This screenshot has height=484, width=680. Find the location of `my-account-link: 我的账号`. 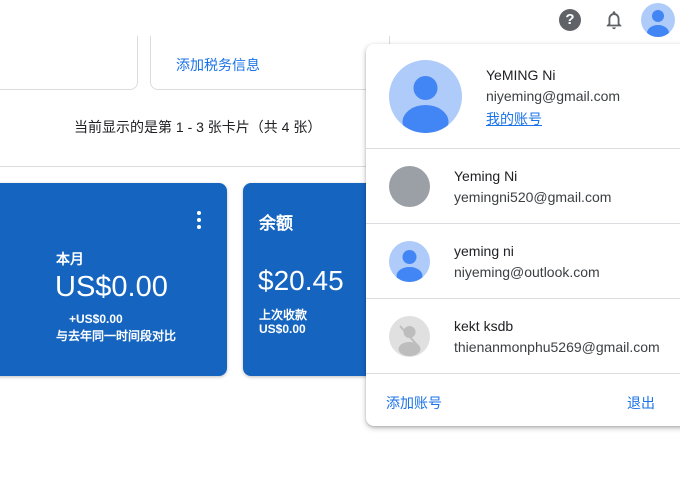

my-account-link: 我的账号 is located at coordinates (514, 119).